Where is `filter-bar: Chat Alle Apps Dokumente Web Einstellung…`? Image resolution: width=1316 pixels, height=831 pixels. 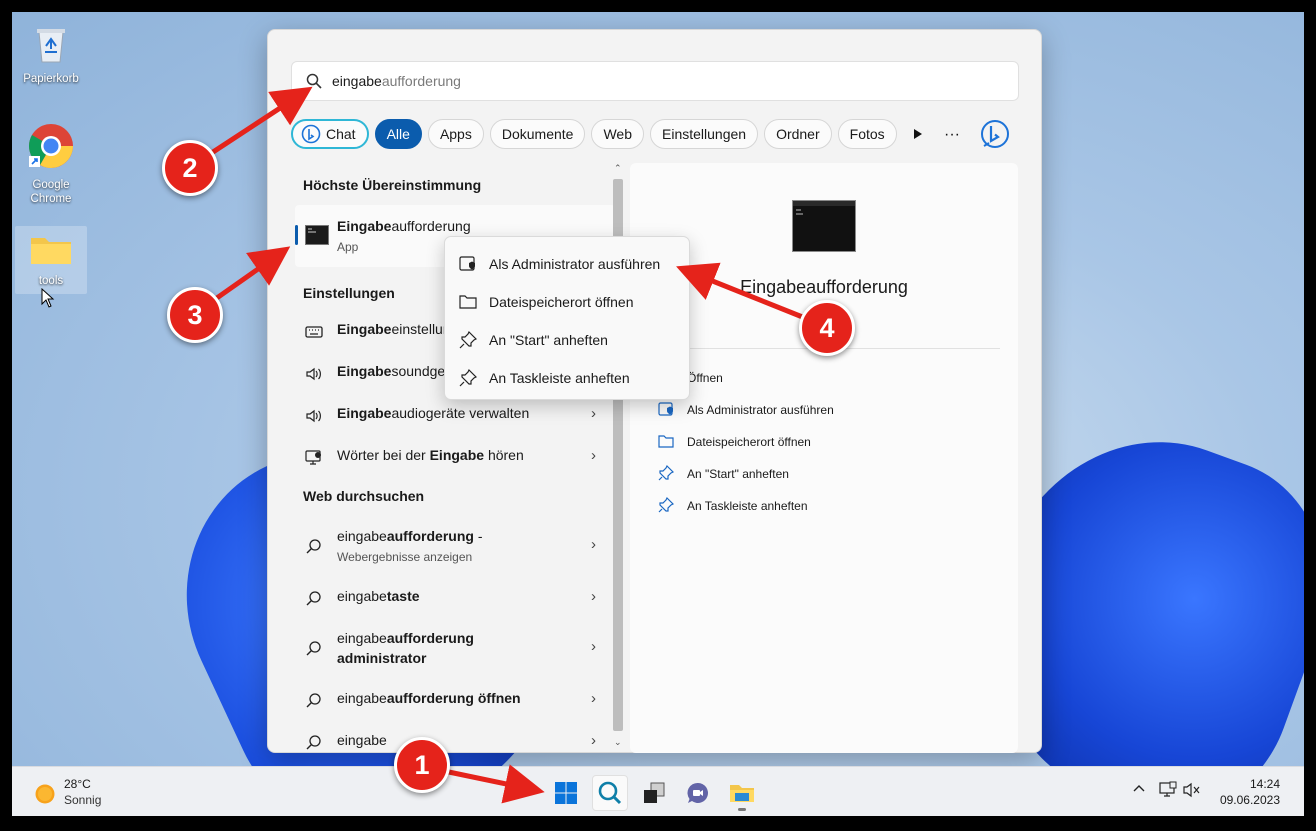
filter-bar: Chat Alle Apps Dokumente Web Einstellung… is located at coordinates (608, 134).